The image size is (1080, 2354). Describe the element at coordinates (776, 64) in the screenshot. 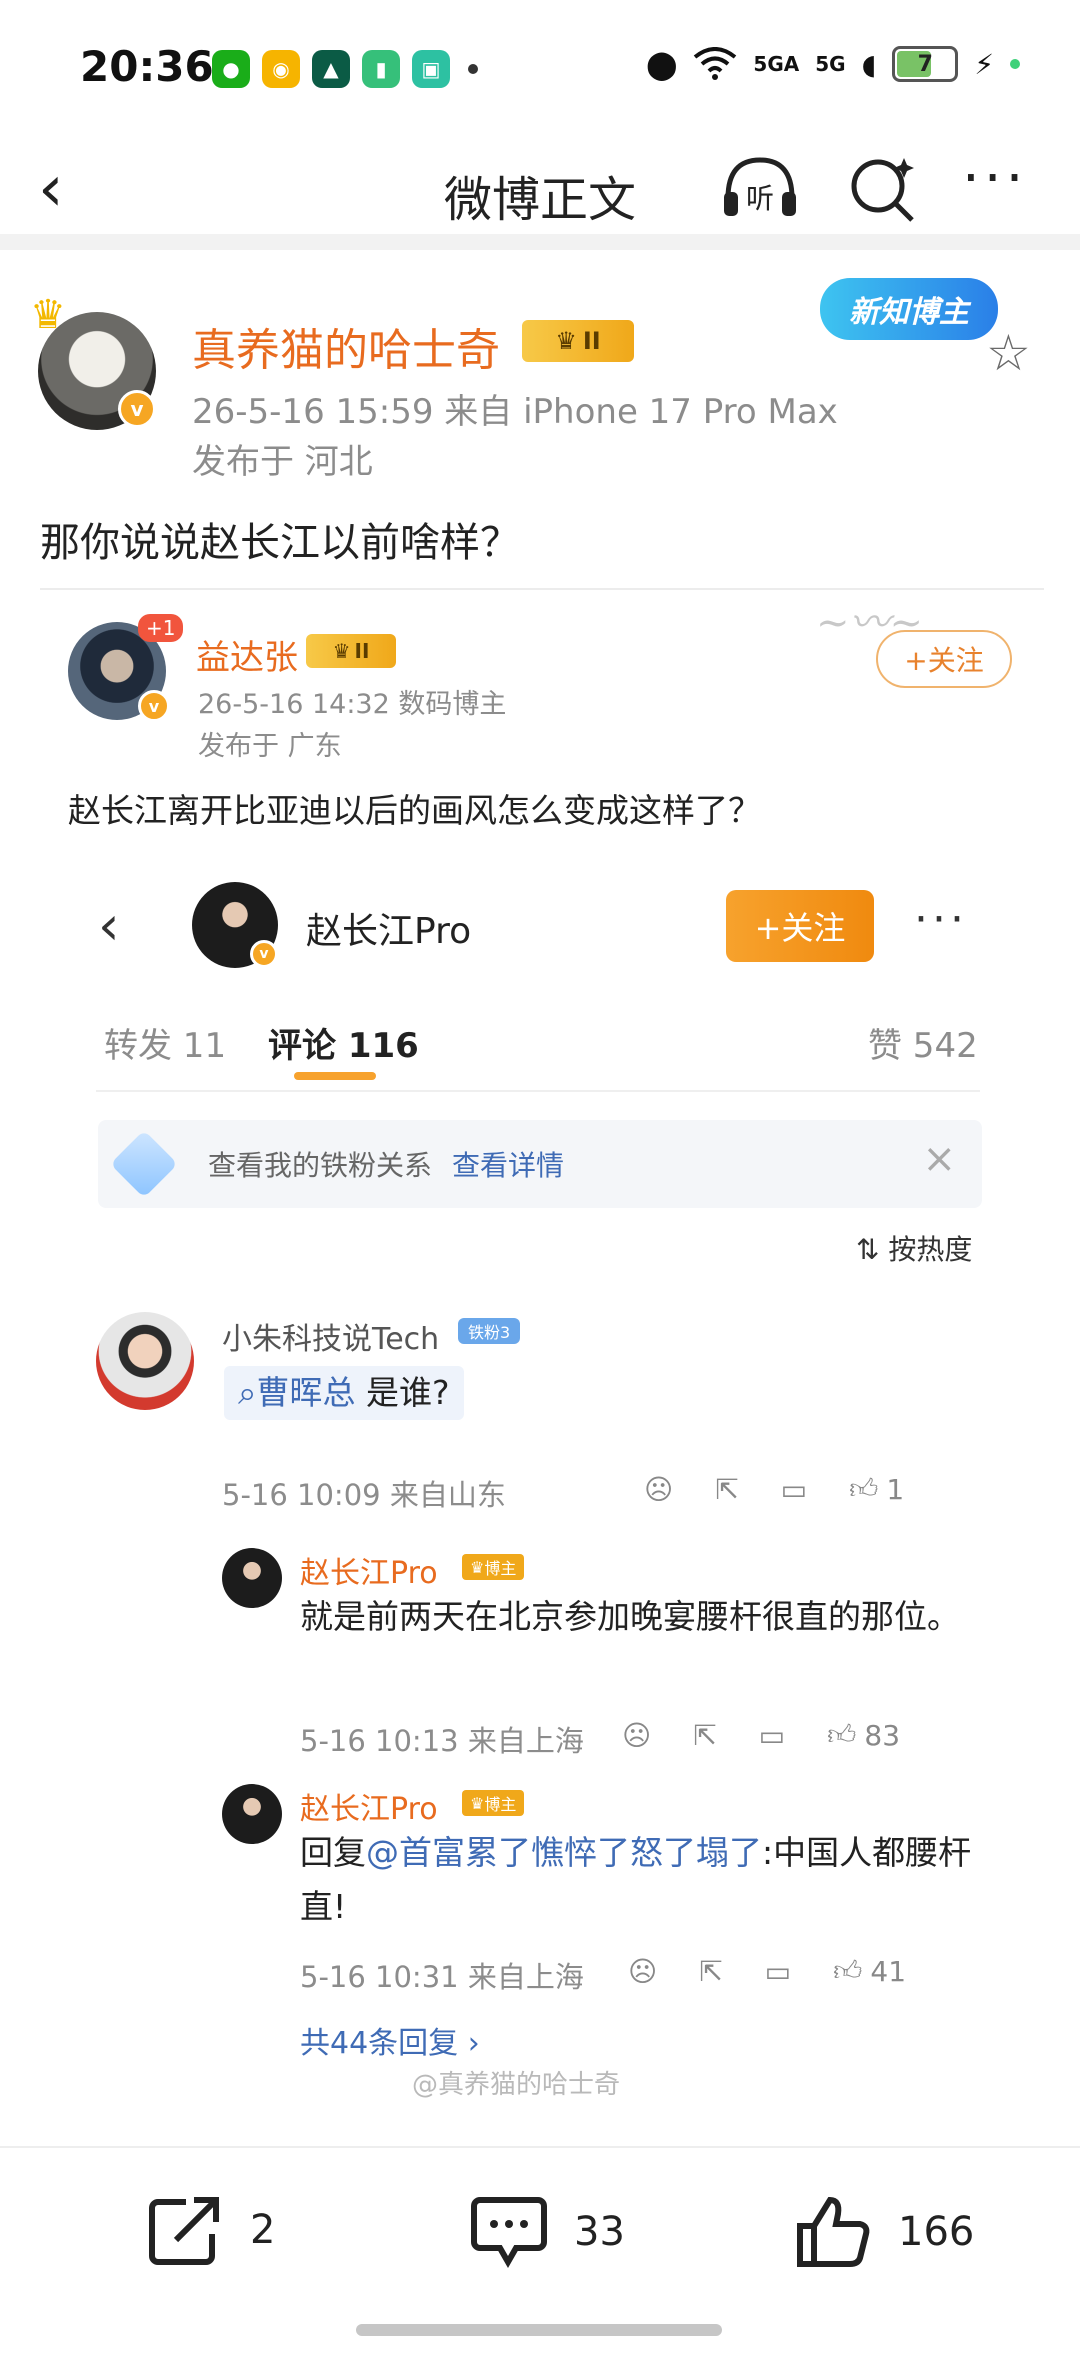

I see `signal-5ga-icon: 5GA` at that location.